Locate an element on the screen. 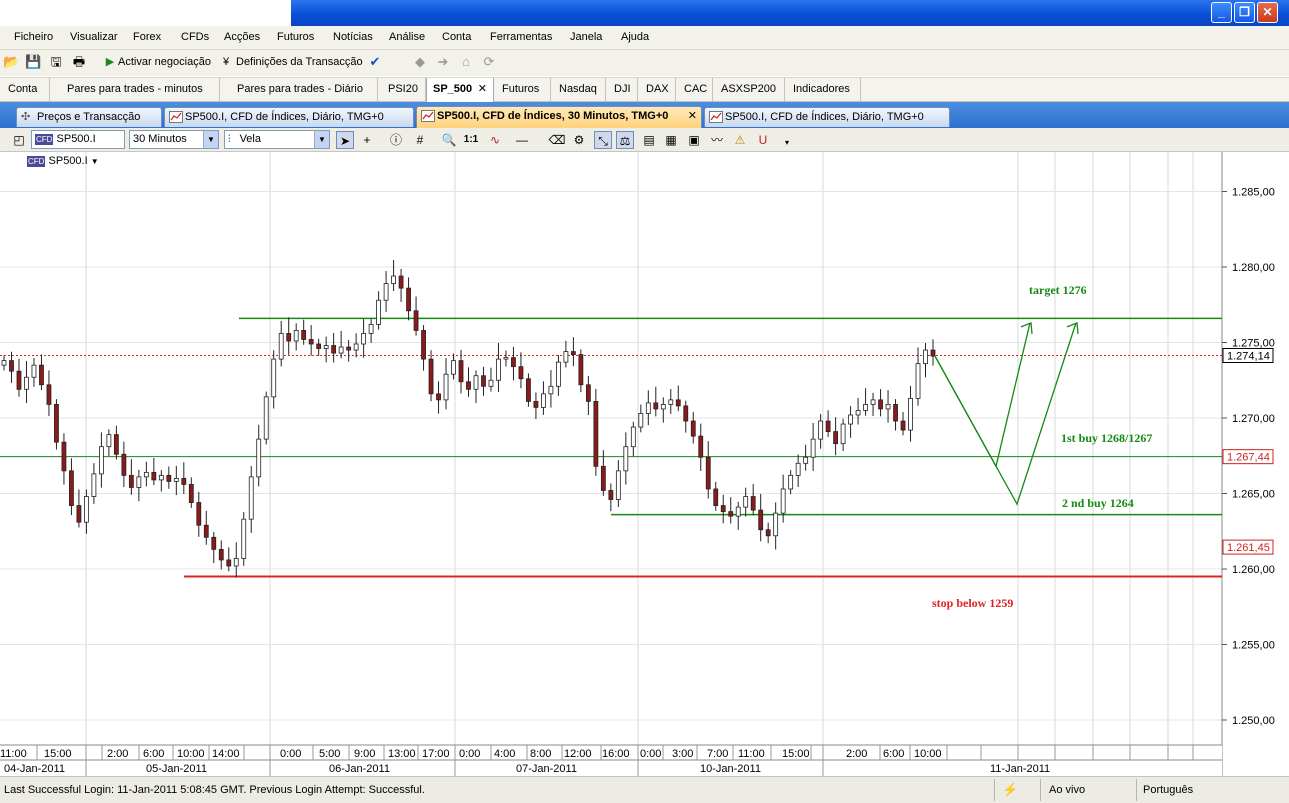  menu-janela: Janela is located at coordinates (586, 37).